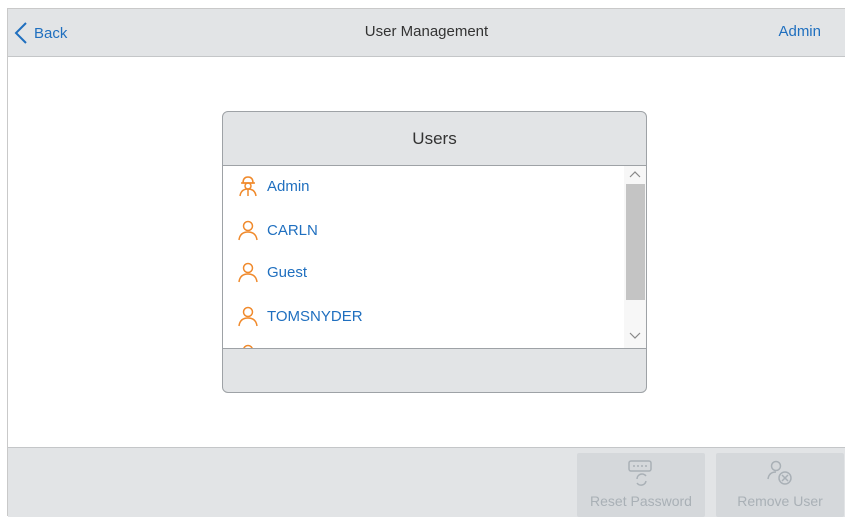  I want to click on list-item: Admin, so click(273, 186).